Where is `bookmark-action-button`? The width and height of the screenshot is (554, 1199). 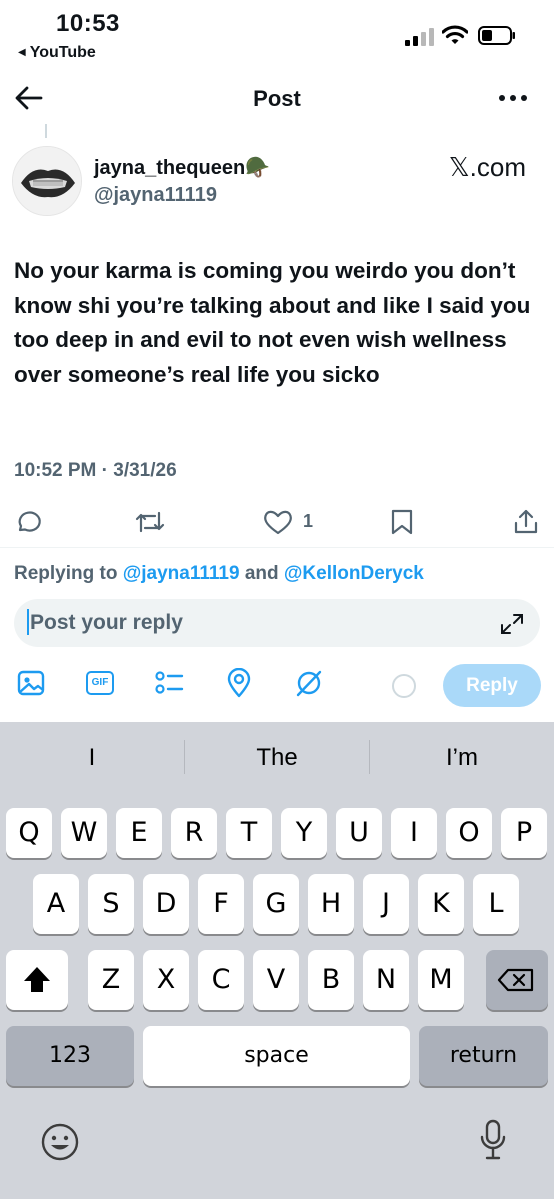 bookmark-action-button is located at coordinates (402, 523).